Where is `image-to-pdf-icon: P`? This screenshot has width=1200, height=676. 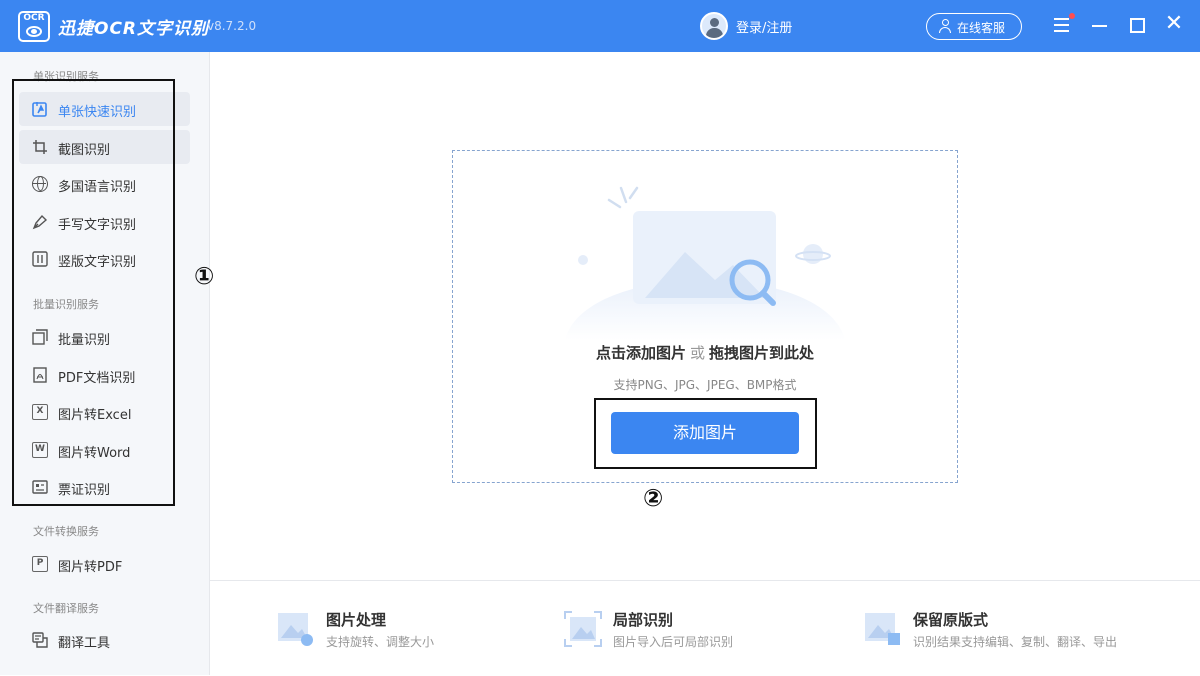 image-to-pdf-icon: P is located at coordinates (40, 564).